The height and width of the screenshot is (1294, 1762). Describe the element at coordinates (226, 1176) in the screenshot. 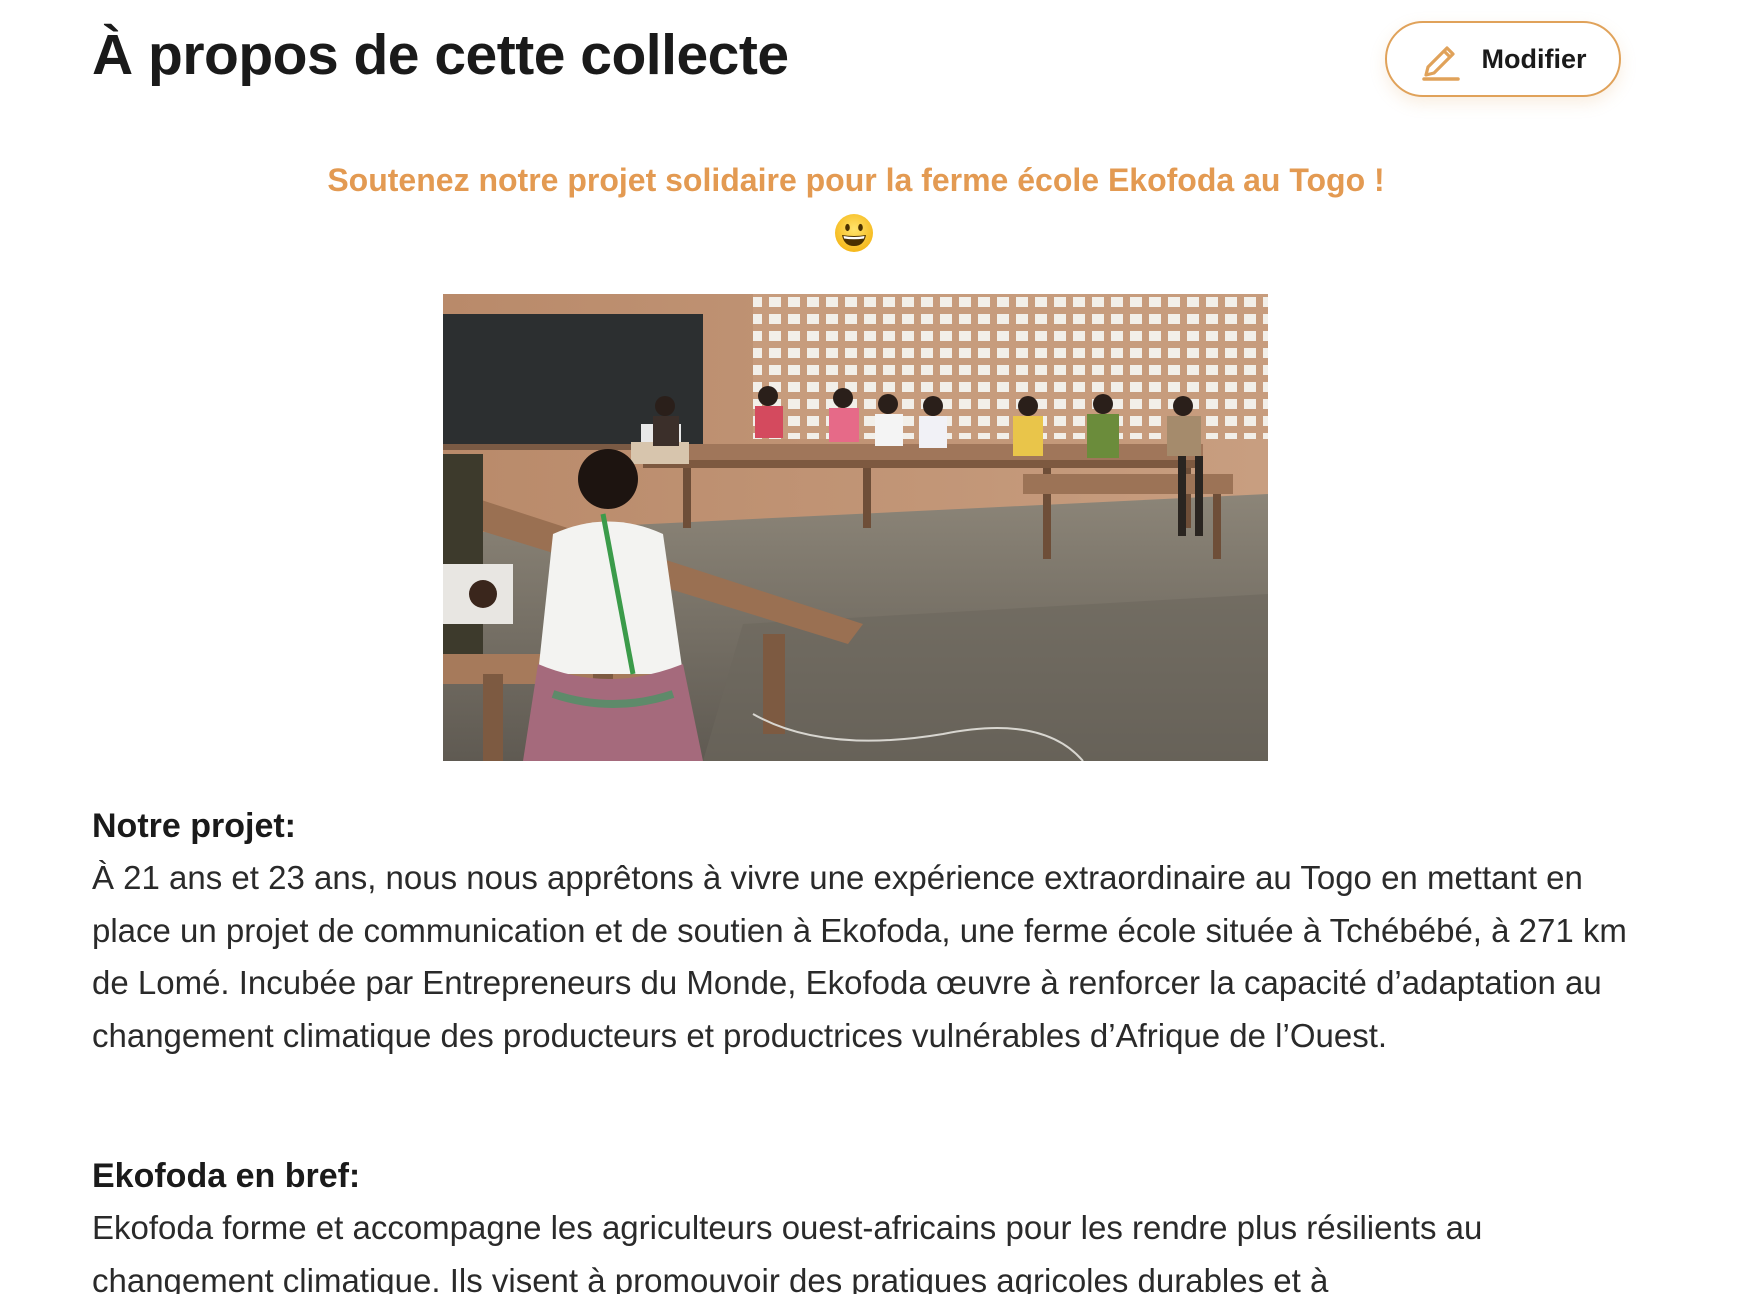

I see `section-heading: Ekofoda en bref:` at that location.